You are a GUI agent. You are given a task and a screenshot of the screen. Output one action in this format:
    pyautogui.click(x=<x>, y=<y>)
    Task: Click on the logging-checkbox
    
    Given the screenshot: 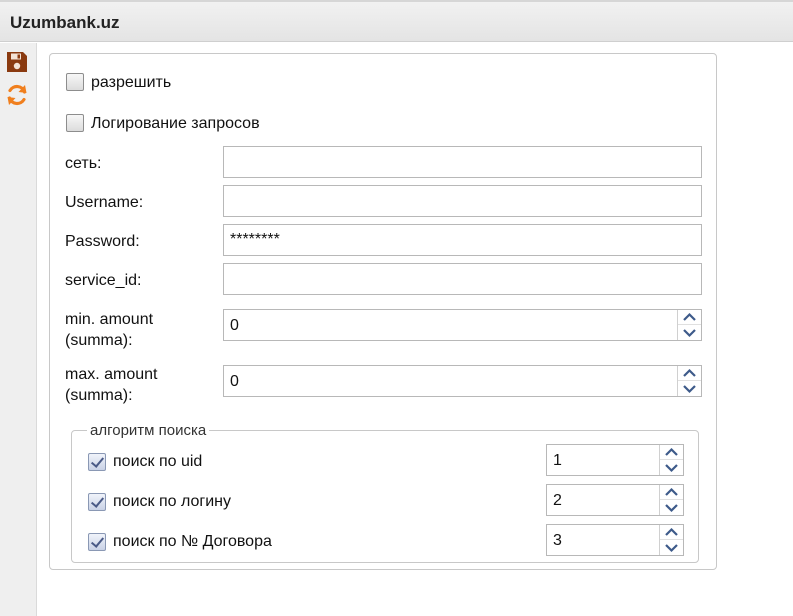 What is the action you would take?
    pyautogui.click(x=75, y=123)
    